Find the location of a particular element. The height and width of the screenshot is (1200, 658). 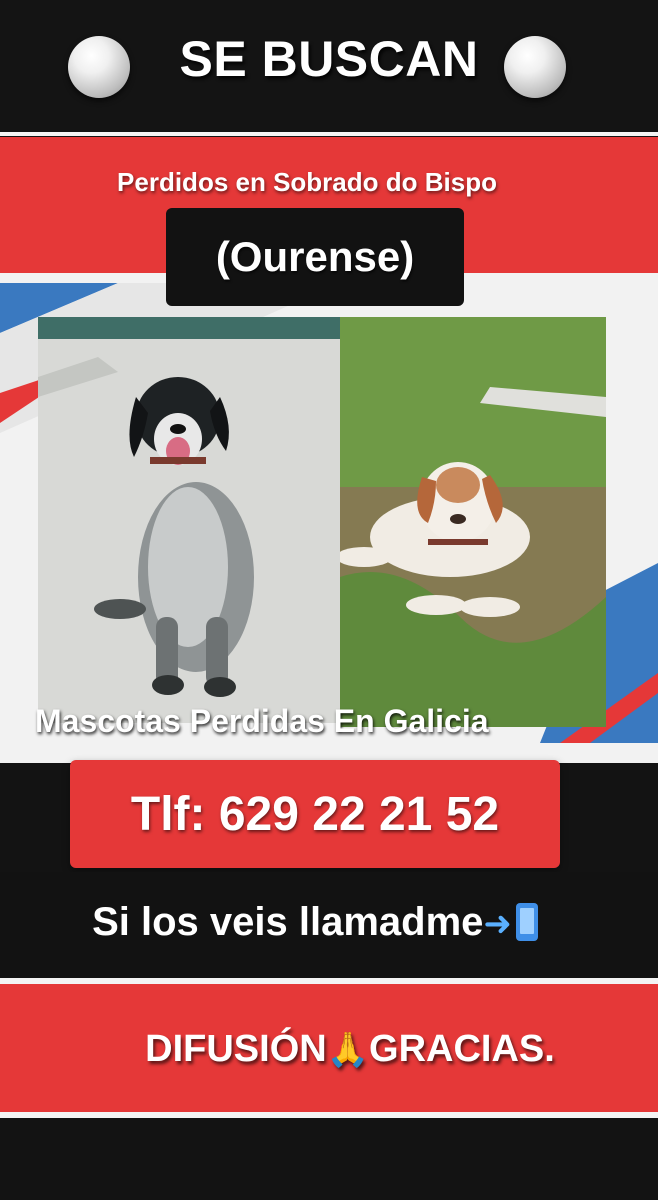

dog-photo-right is located at coordinates (473, 522).